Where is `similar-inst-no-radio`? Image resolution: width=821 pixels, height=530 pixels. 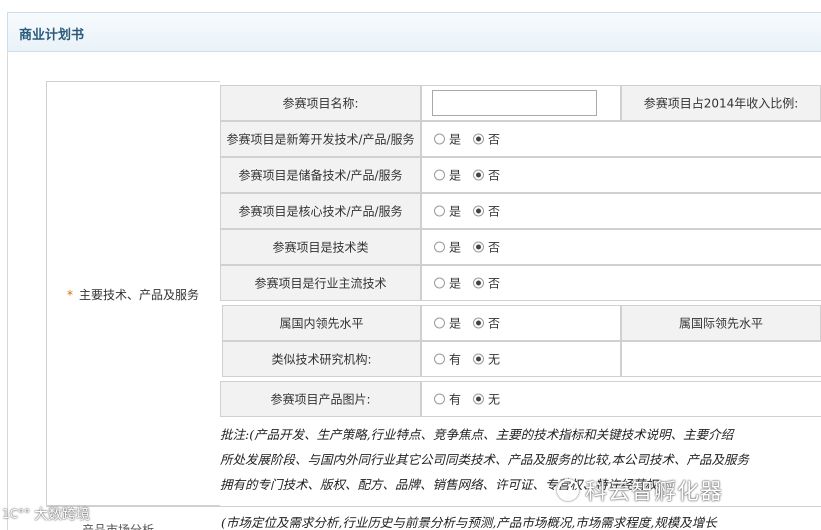
similar-inst-no-radio is located at coordinates (479, 359).